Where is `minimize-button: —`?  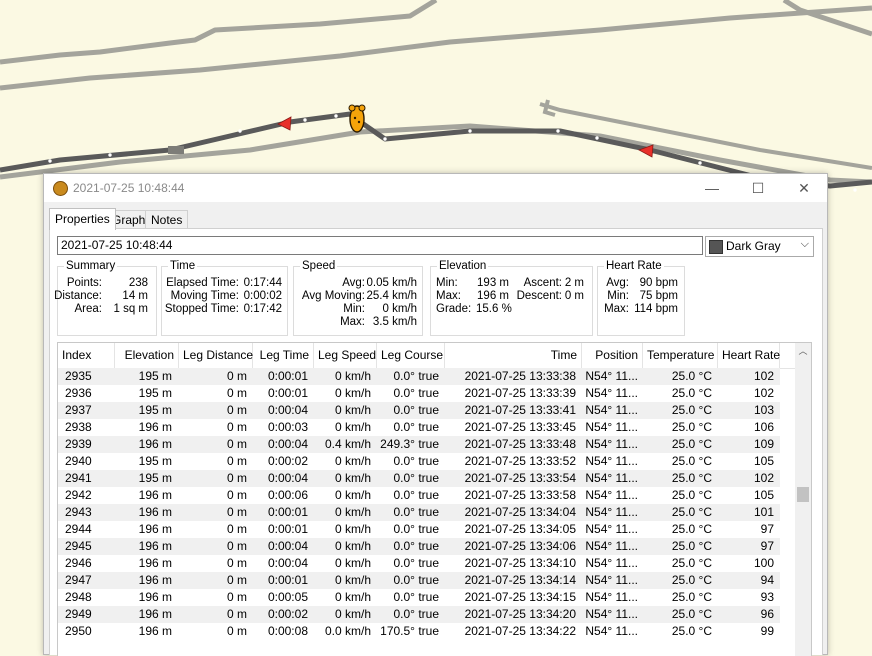 minimize-button: — is located at coordinates (712, 188).